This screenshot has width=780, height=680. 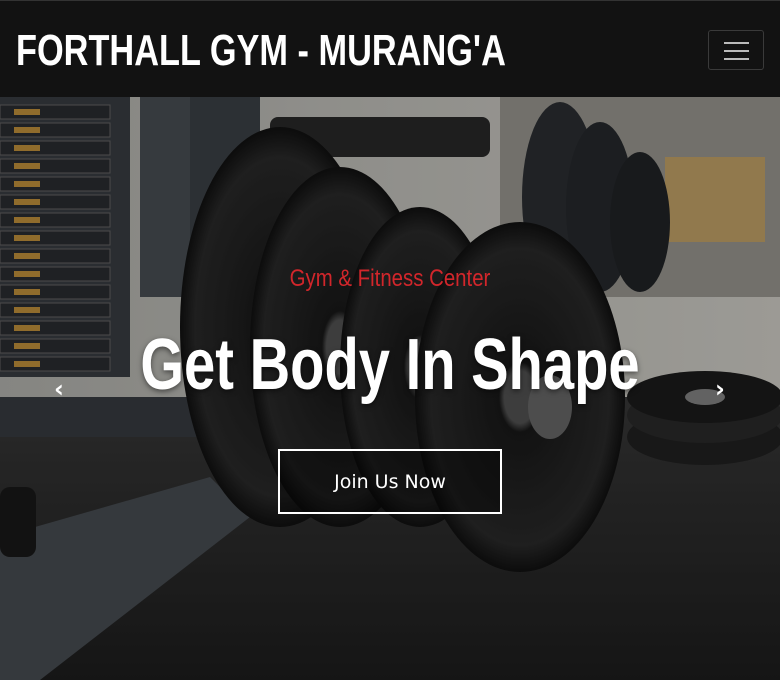 What do you see at coordinates (736, 43) in the screenshot?
I see `hamburger-menu-icon` at bounding box center [736, 43].